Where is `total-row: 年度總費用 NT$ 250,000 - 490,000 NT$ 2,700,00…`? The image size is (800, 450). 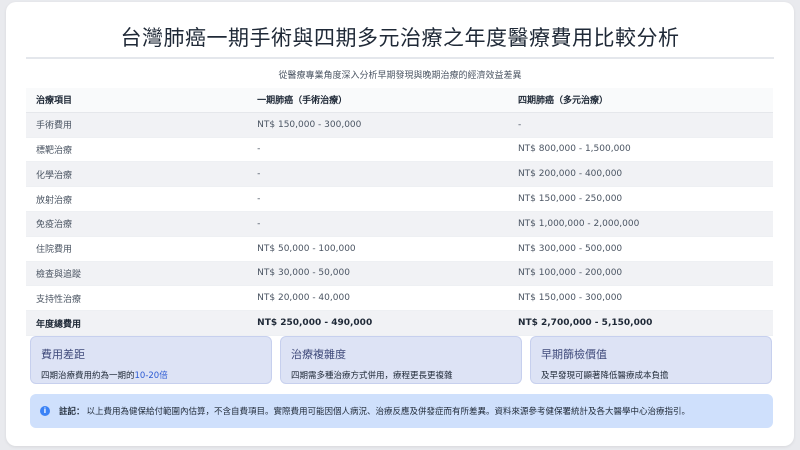
total-row: 年度總費用 NT$ 250,000 - 490,000 NT$ 2,700,00… is located at coordinates (399, 323).